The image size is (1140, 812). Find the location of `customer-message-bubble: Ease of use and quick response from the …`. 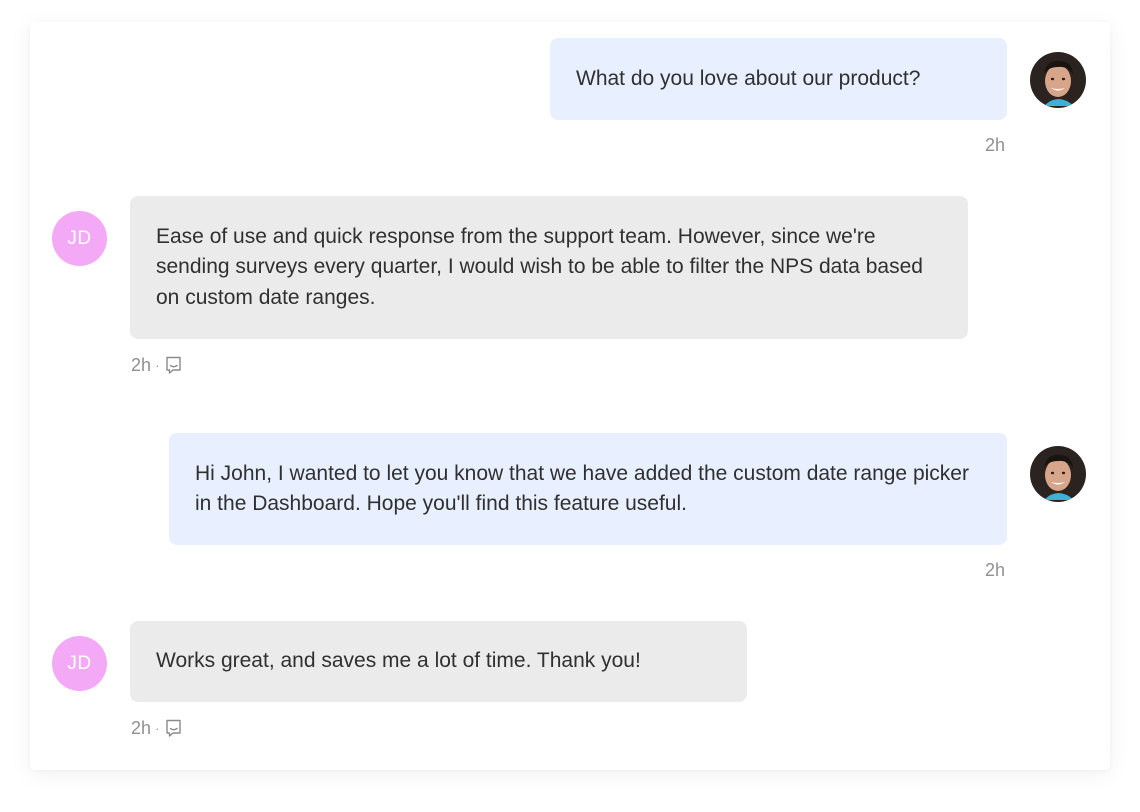

customer-message-bubble: Ease of use and quick response from the … is located at coordinates (549, 267).